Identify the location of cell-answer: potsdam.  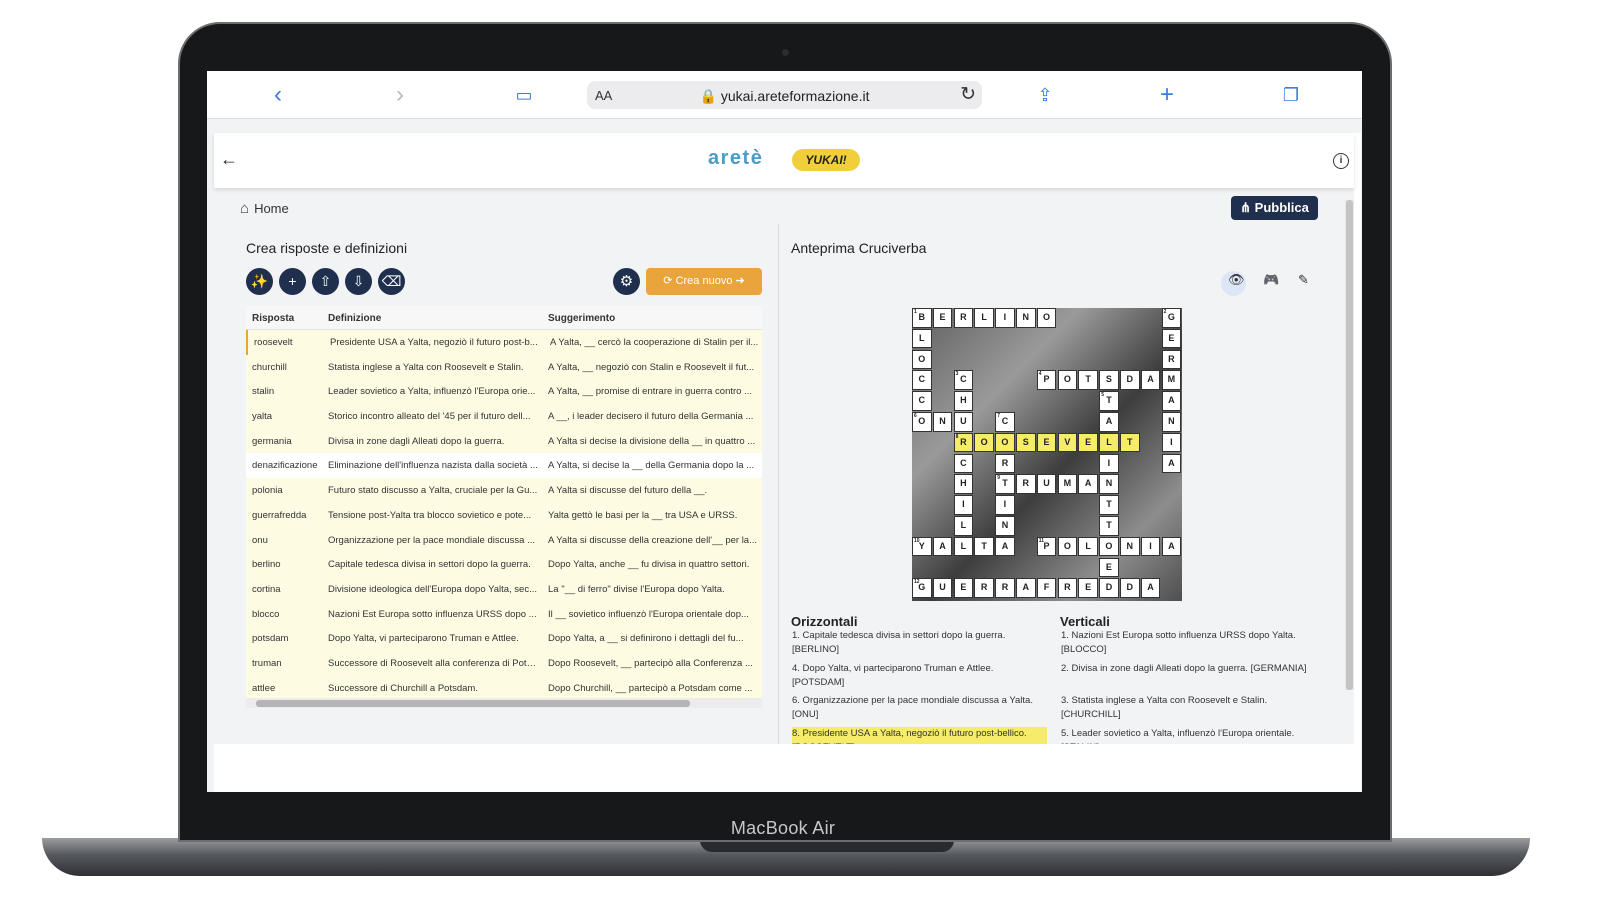
(288, 638).